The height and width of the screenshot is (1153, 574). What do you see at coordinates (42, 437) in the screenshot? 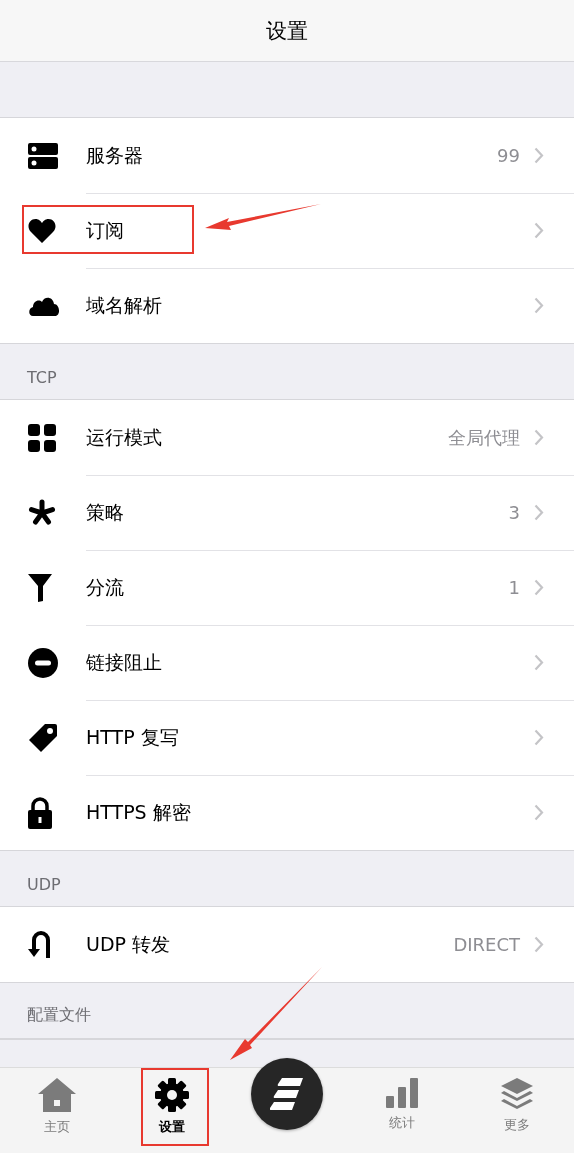
I see `grid-icon` at bounding box center [42, 437].